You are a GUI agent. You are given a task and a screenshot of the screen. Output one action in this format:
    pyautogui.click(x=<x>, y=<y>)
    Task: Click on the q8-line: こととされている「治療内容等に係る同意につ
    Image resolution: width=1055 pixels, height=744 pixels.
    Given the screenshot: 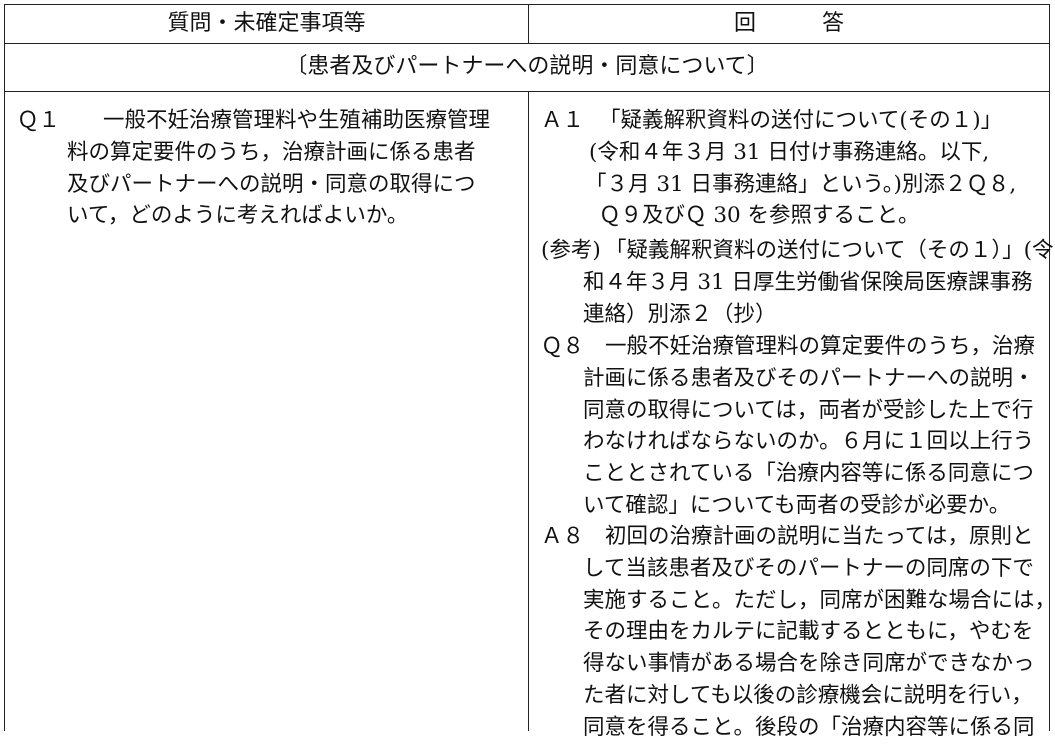 What is the action you would take?
    pyautogui.click(x=808, y=474)
    